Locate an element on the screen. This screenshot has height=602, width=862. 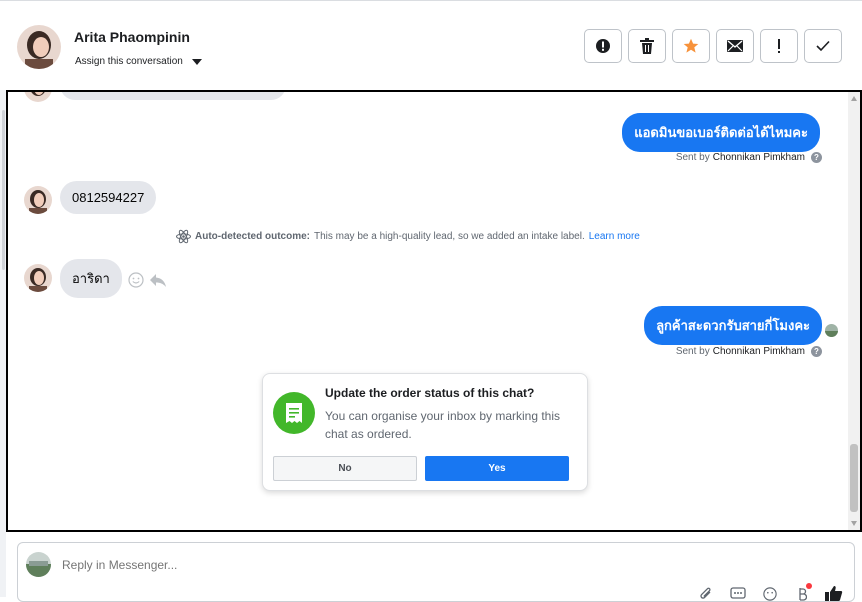
left-panel-scrollbar is located at coordinates (3, 190).